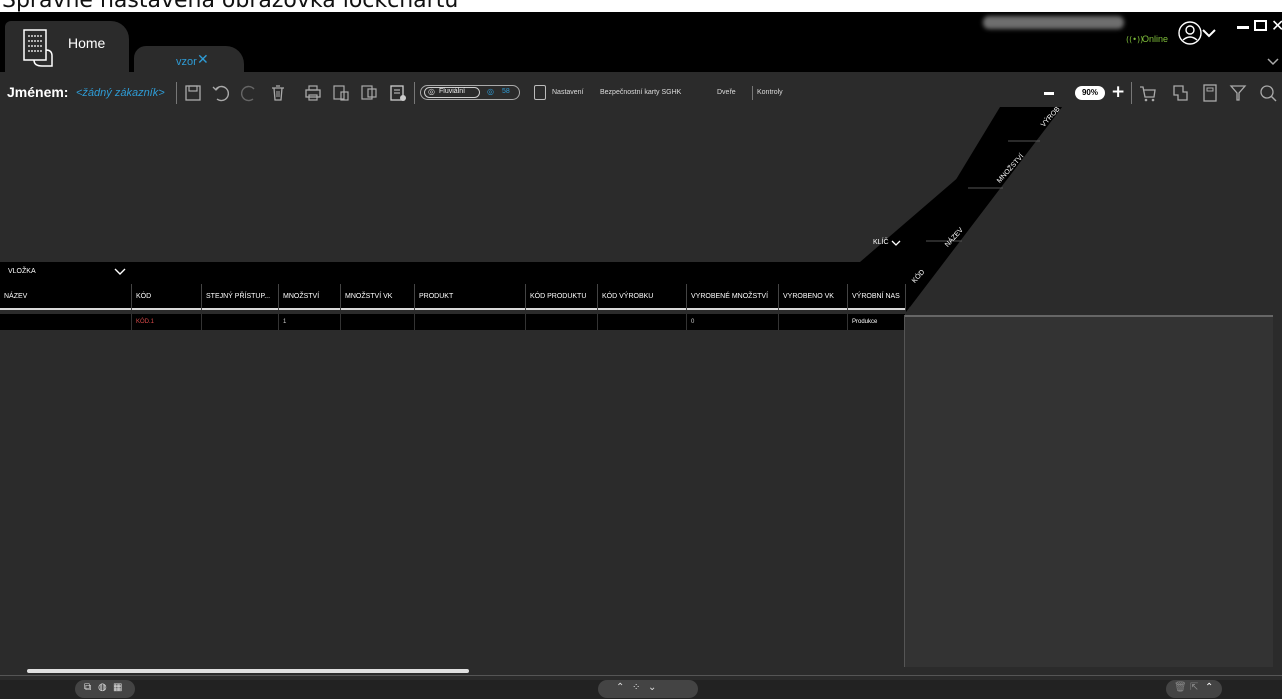 The width and height of the screenshot is (1282, 699). What do you see at coordinates (1238, 93) in the screenshot?
I see `filter-icon` at bounding box center [1238, 93].